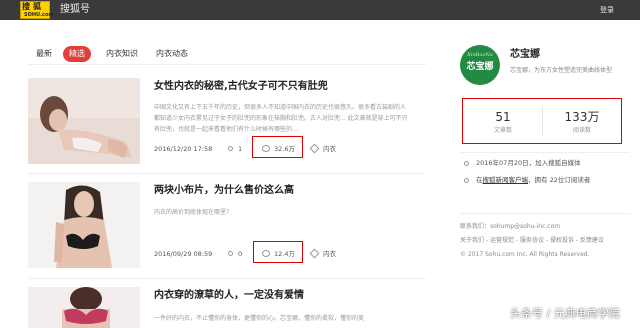 The height and width of the screenshot is (328, 640). I want to click on account-name: 芯宝娜, so click(525, 55).